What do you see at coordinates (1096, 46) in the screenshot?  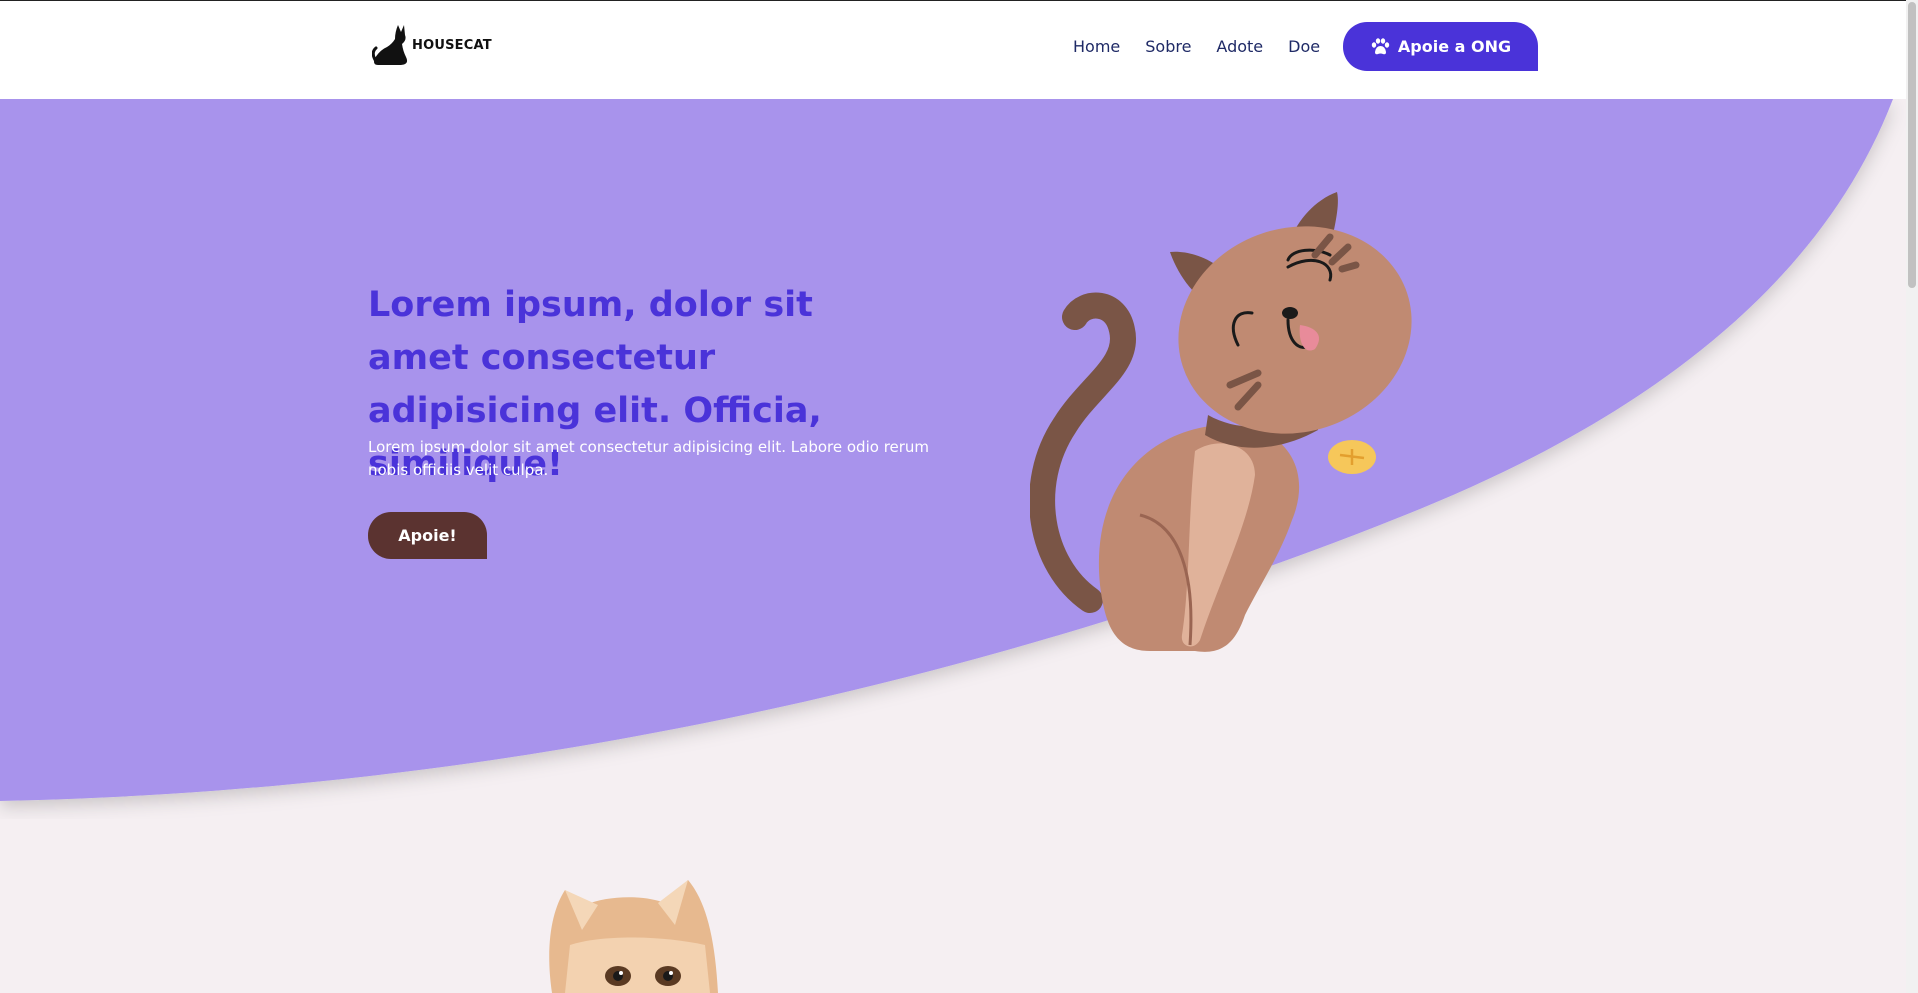 I see `nav-link-home: Home` at bounding box center [1096, 46].